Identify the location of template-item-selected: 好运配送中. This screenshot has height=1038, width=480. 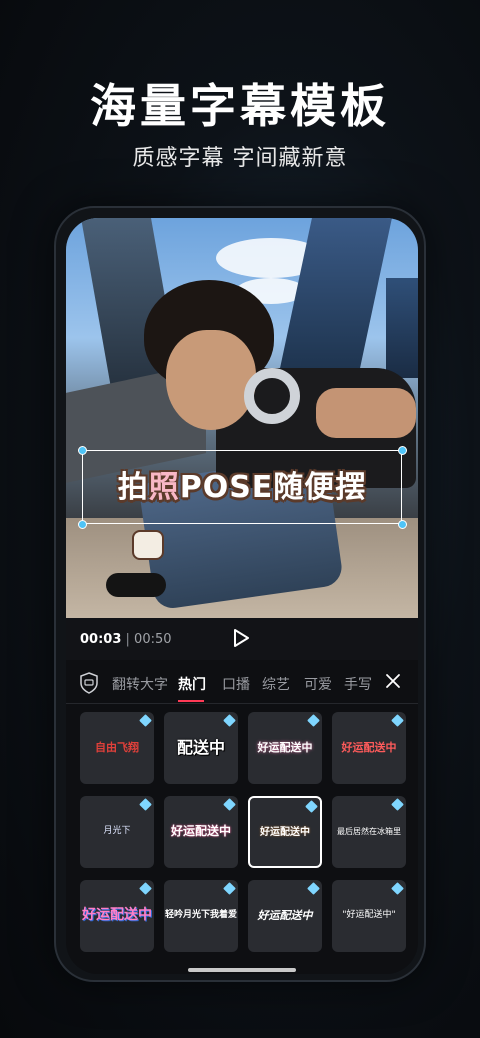
(285, 832).